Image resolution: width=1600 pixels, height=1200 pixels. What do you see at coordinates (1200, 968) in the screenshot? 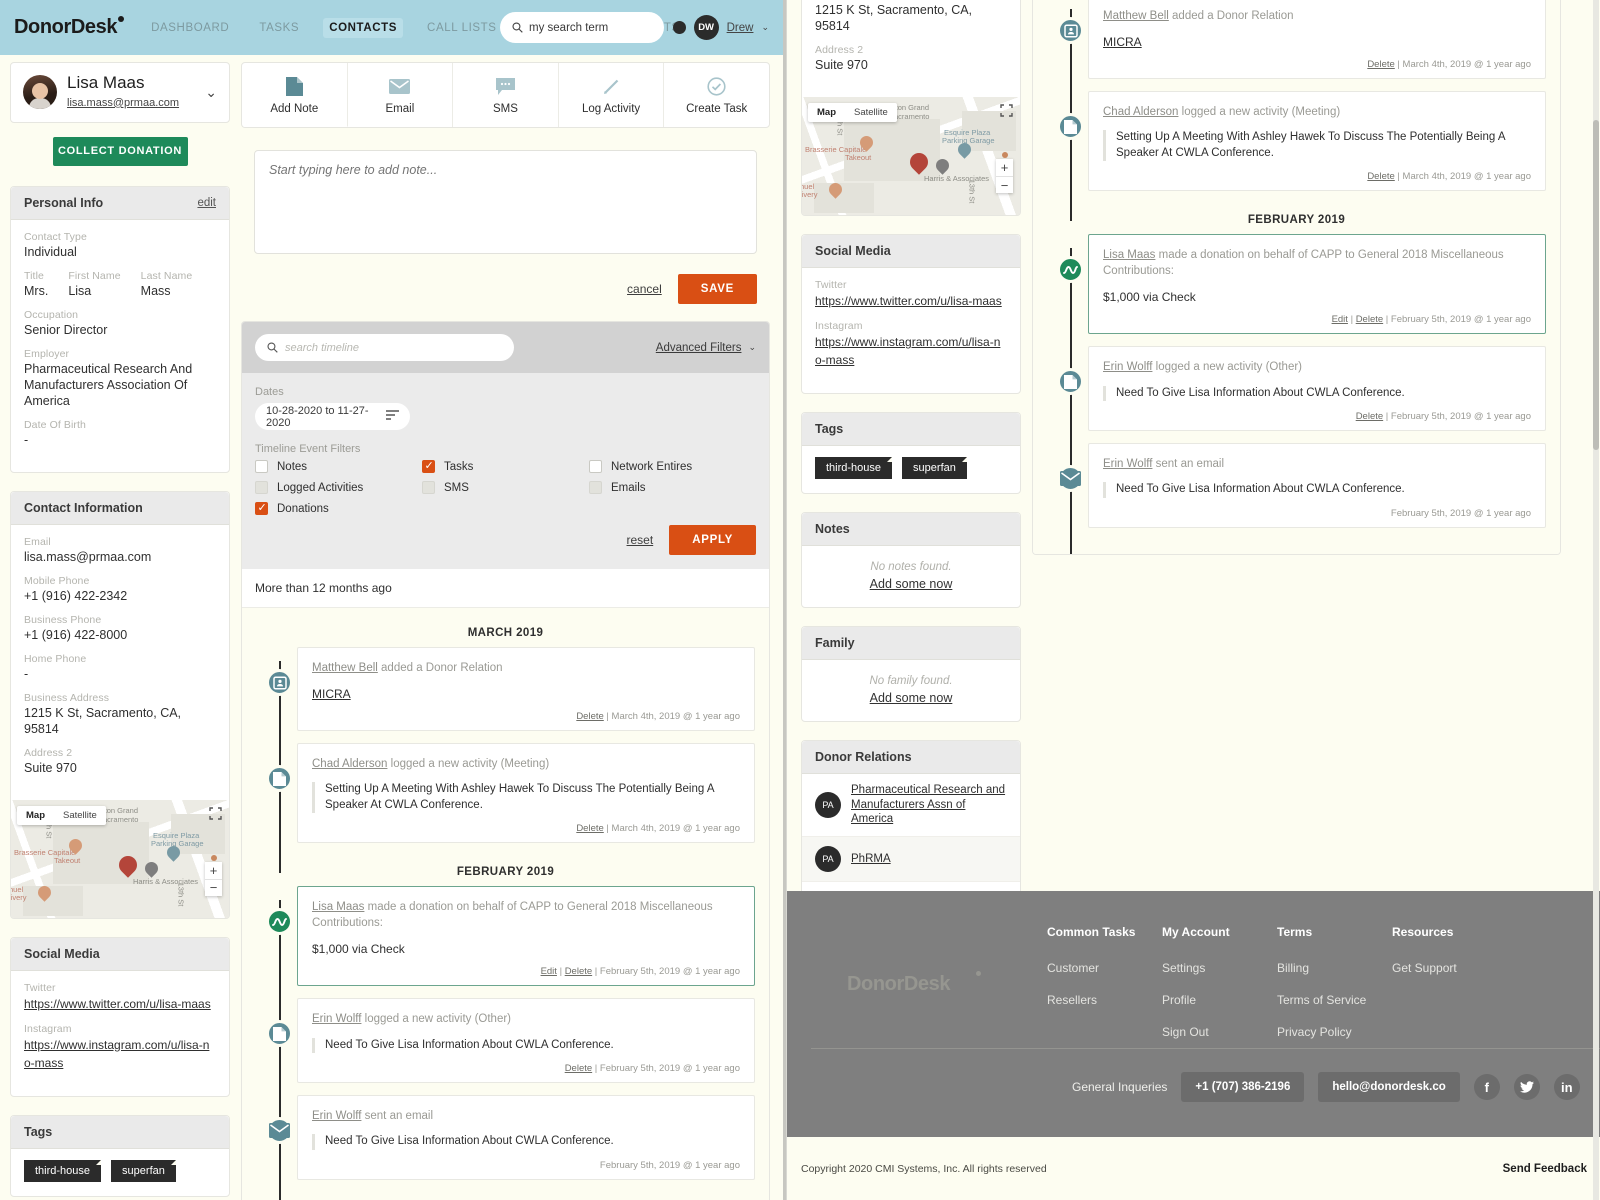
I see `footer-link: Settings` at bounding box center [1200, 968].